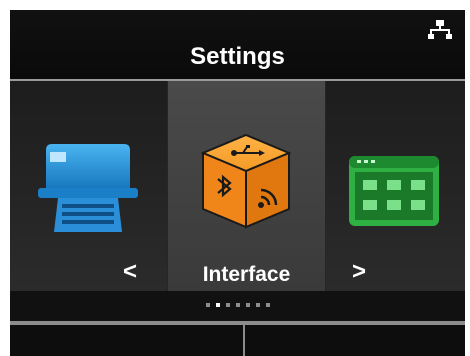  What do you see at coordinates (237, 56) in the screenshot?
I see `page-title: Settings` at bounding box center [237, 56].